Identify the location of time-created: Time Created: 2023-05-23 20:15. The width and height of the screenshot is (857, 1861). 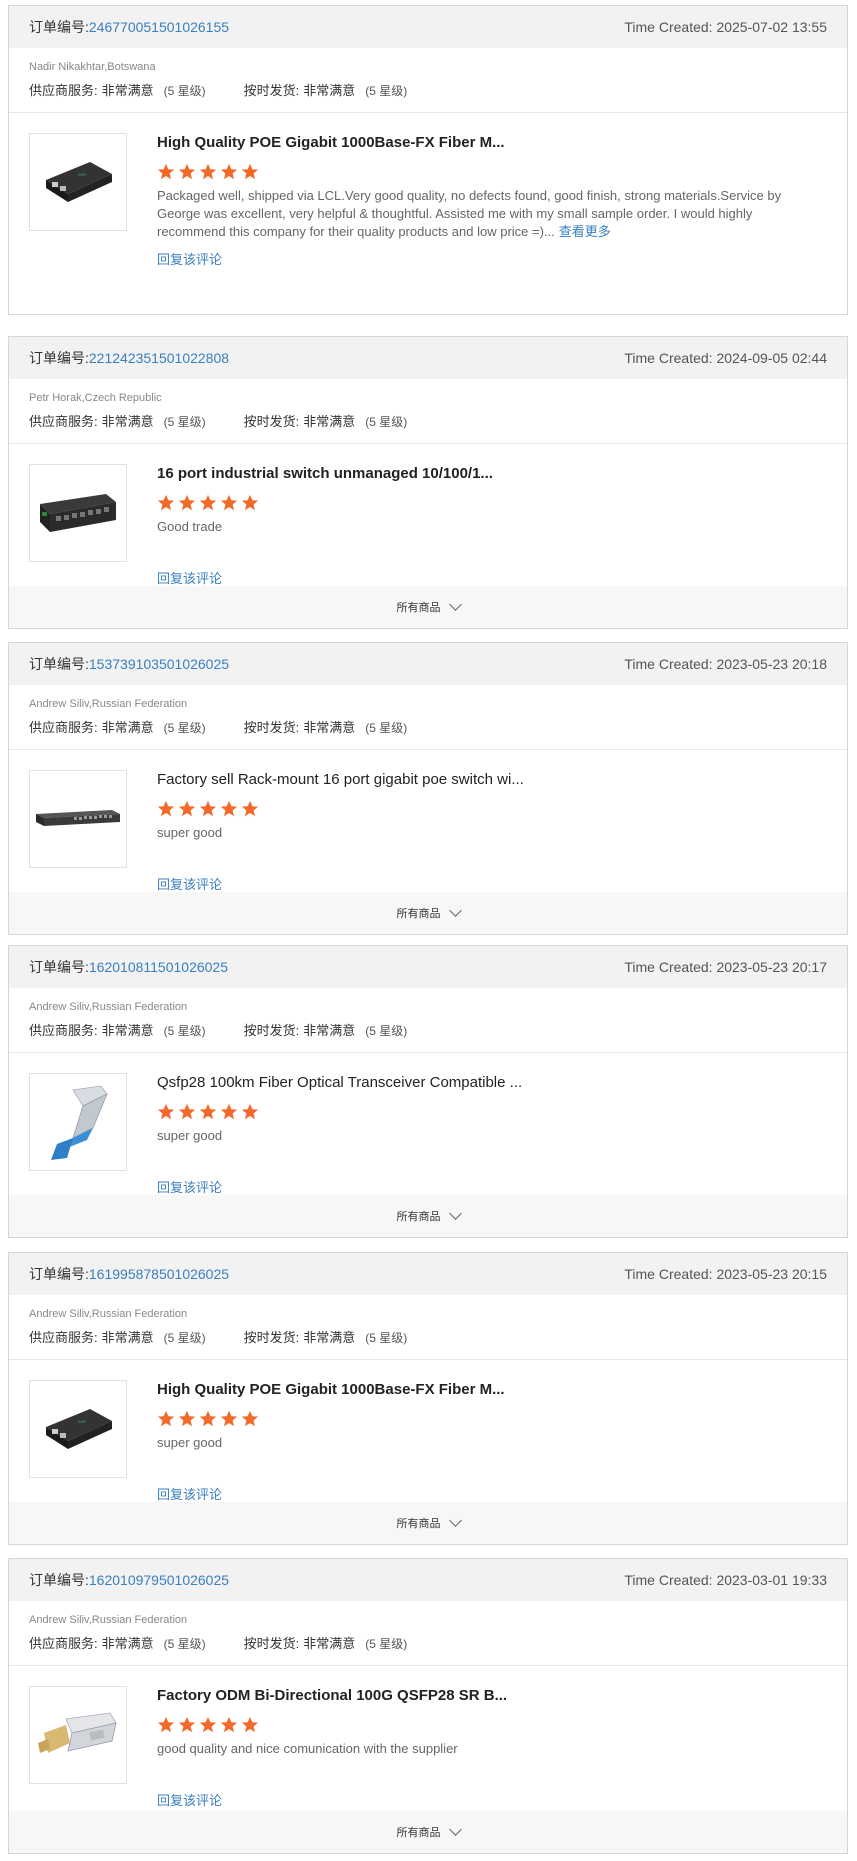
(725, 1274).